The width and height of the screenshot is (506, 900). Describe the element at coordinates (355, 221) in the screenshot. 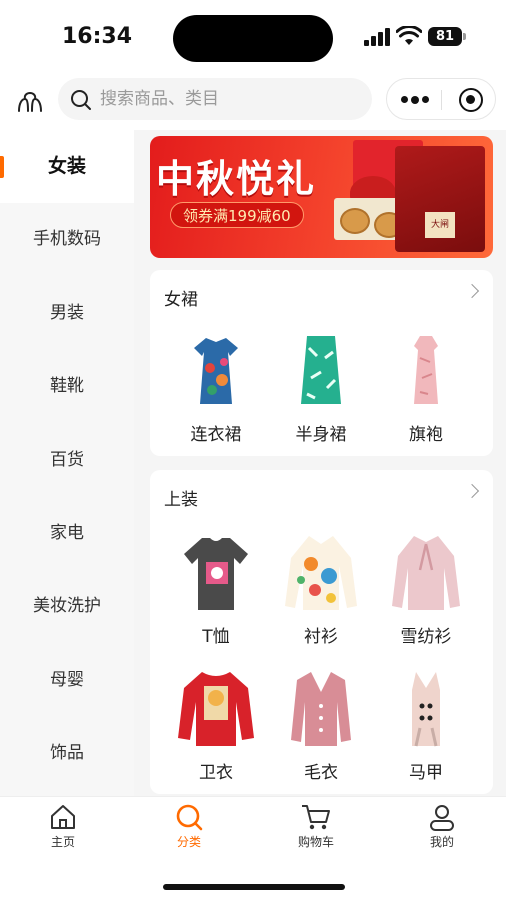

I see `mooncake-image` at that location.